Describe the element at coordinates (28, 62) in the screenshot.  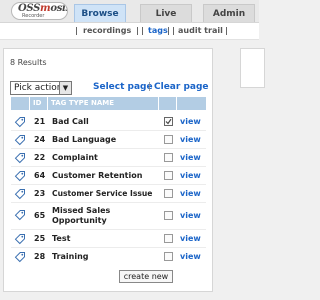
I see `results-count: 8 Results` at that location.